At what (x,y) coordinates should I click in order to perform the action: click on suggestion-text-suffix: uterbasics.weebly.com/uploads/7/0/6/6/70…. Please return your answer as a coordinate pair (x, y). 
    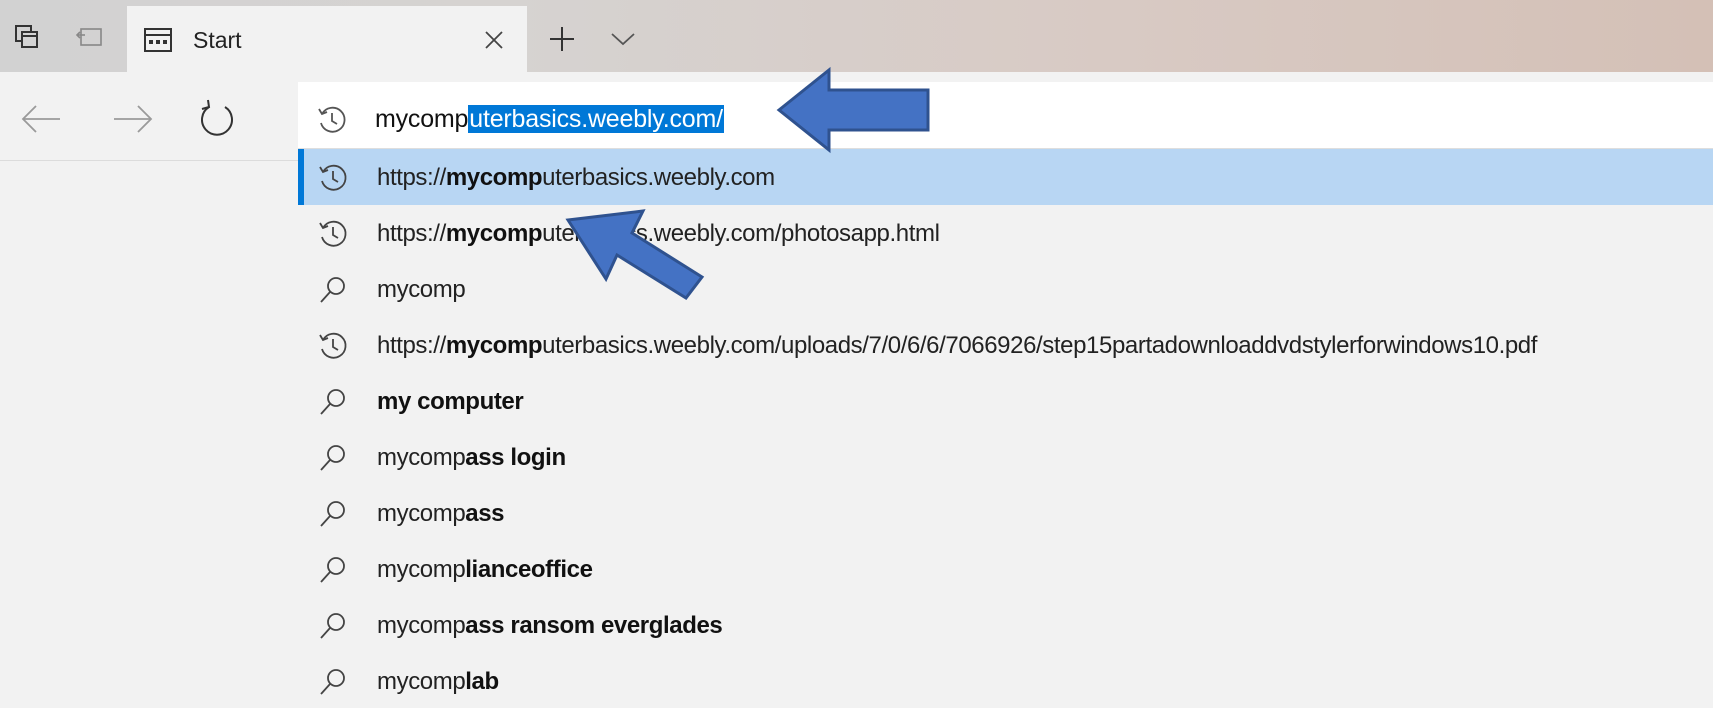
    Looking at the image, I should click on (1040, 345).